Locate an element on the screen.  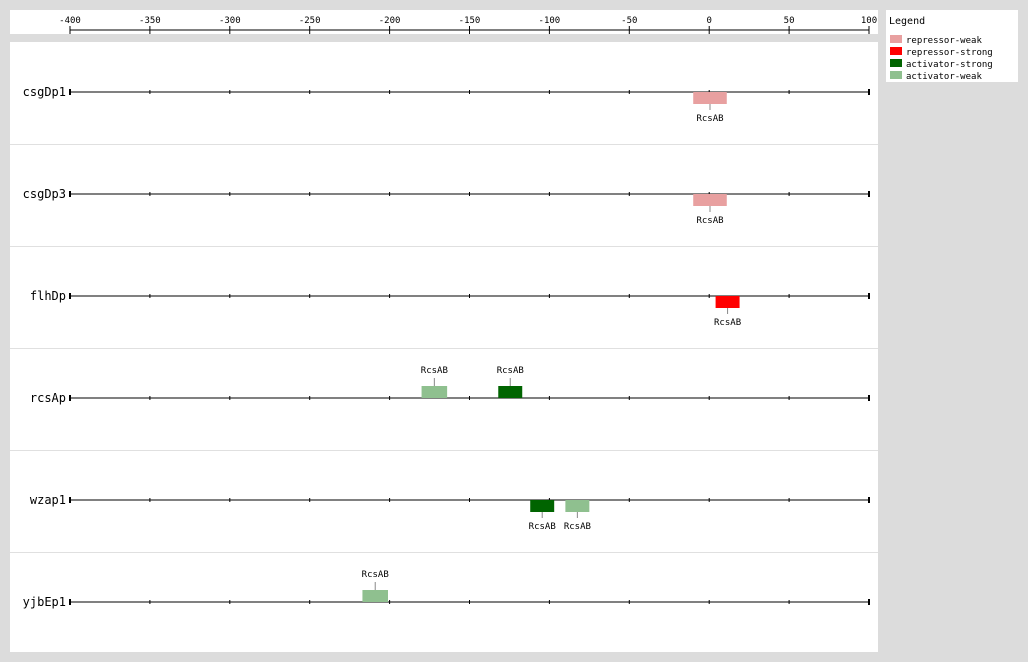
axis-tick-label: -250 is located at coordinates (310, 21).